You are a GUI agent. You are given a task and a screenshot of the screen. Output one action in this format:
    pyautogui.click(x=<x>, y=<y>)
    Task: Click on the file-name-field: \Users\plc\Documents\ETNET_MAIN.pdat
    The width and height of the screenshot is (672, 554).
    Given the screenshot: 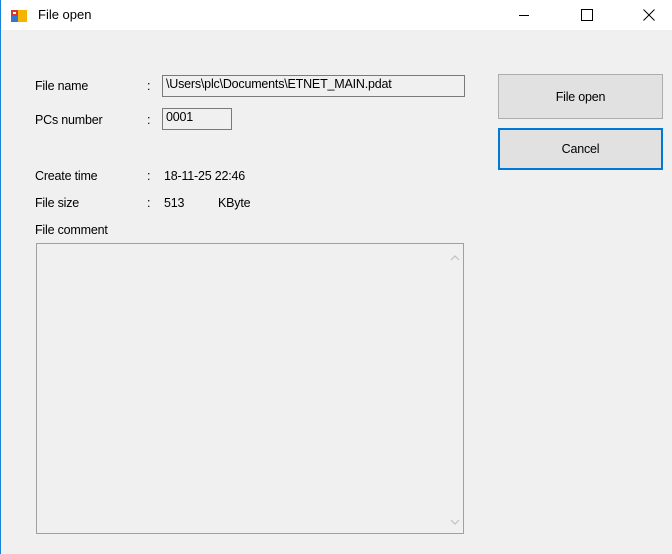 What is the action you would take?
    pyautogui.click(x=313, y=86)
    